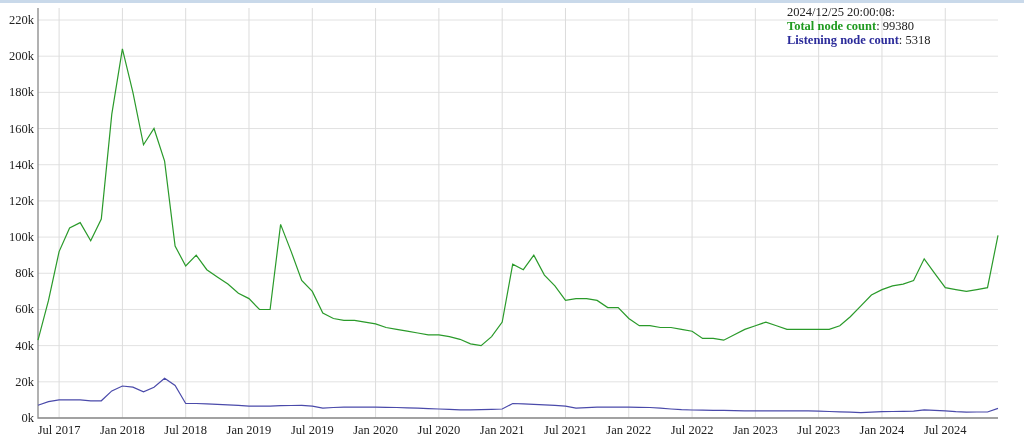  Describe the element at coordinates (502, 430) in the screenshot. I see `axis-tick-label: Jan 2021` at that location.